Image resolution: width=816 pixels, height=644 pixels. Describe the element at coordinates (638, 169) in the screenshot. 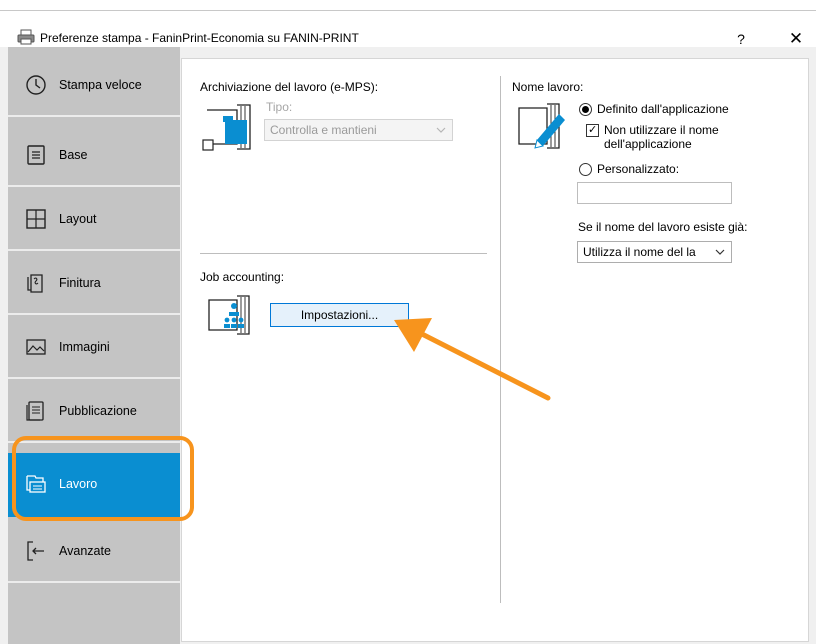

I see `radio-custom-label: Personalizzato:` at that location.